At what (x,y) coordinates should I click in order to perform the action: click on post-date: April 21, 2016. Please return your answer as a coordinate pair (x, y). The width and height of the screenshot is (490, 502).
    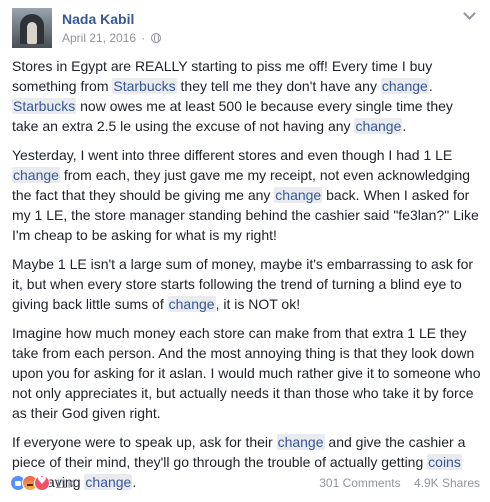
    Looking at the image, I should click on (99, 38).